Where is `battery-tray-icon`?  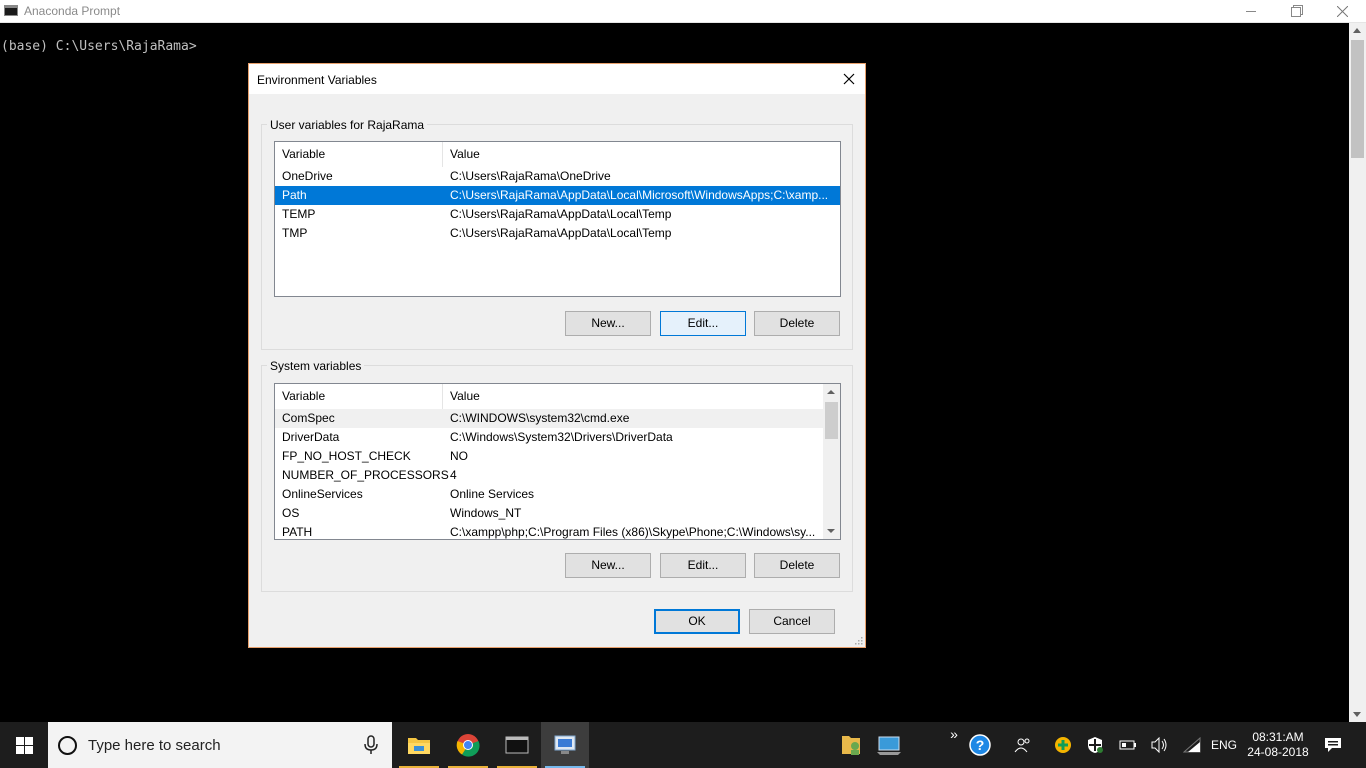 battery-tray-icon is located at coordinates (1128, 745).